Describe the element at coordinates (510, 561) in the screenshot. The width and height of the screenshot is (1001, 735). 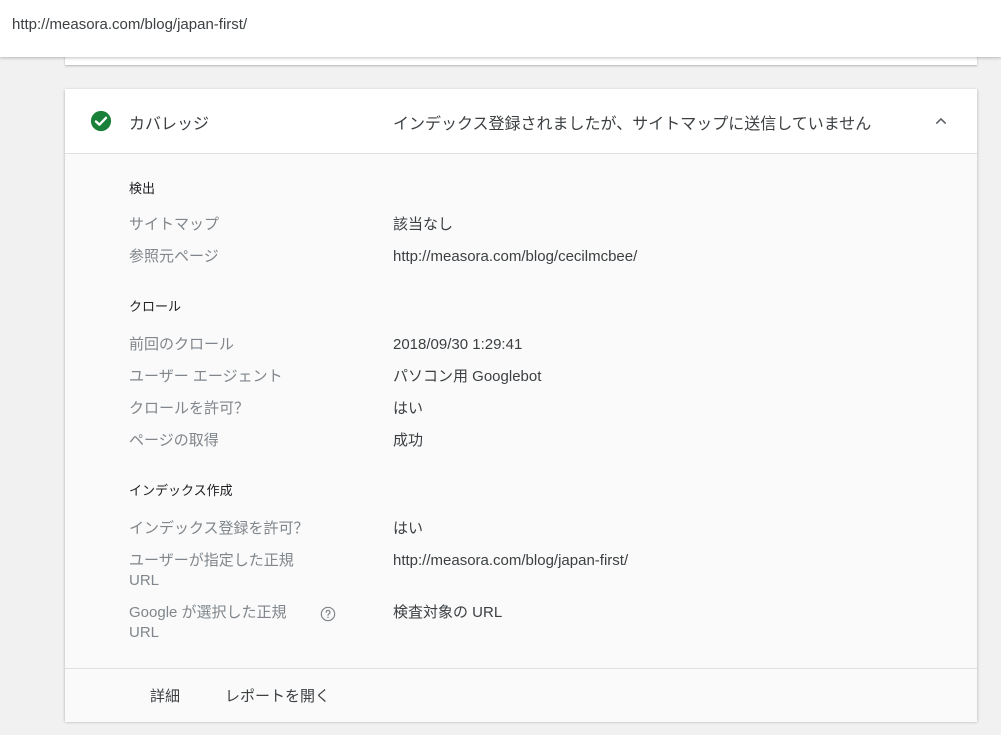
I see `row-value-user-canonical: http://measora.com/blog/japan-first/` at that location.